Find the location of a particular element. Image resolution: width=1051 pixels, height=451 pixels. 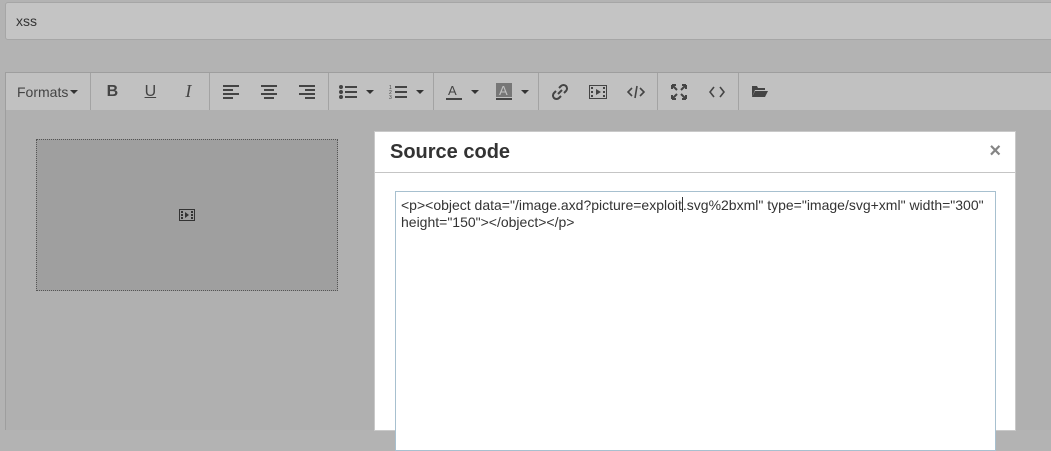

align-left-button is located at coordinates (231, 92).